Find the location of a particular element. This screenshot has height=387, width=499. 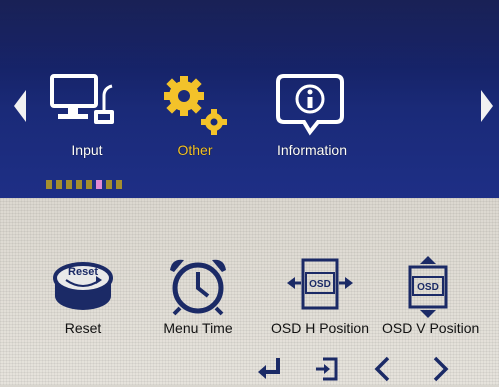

tab-other: Other is located at coordinates (195, 117).